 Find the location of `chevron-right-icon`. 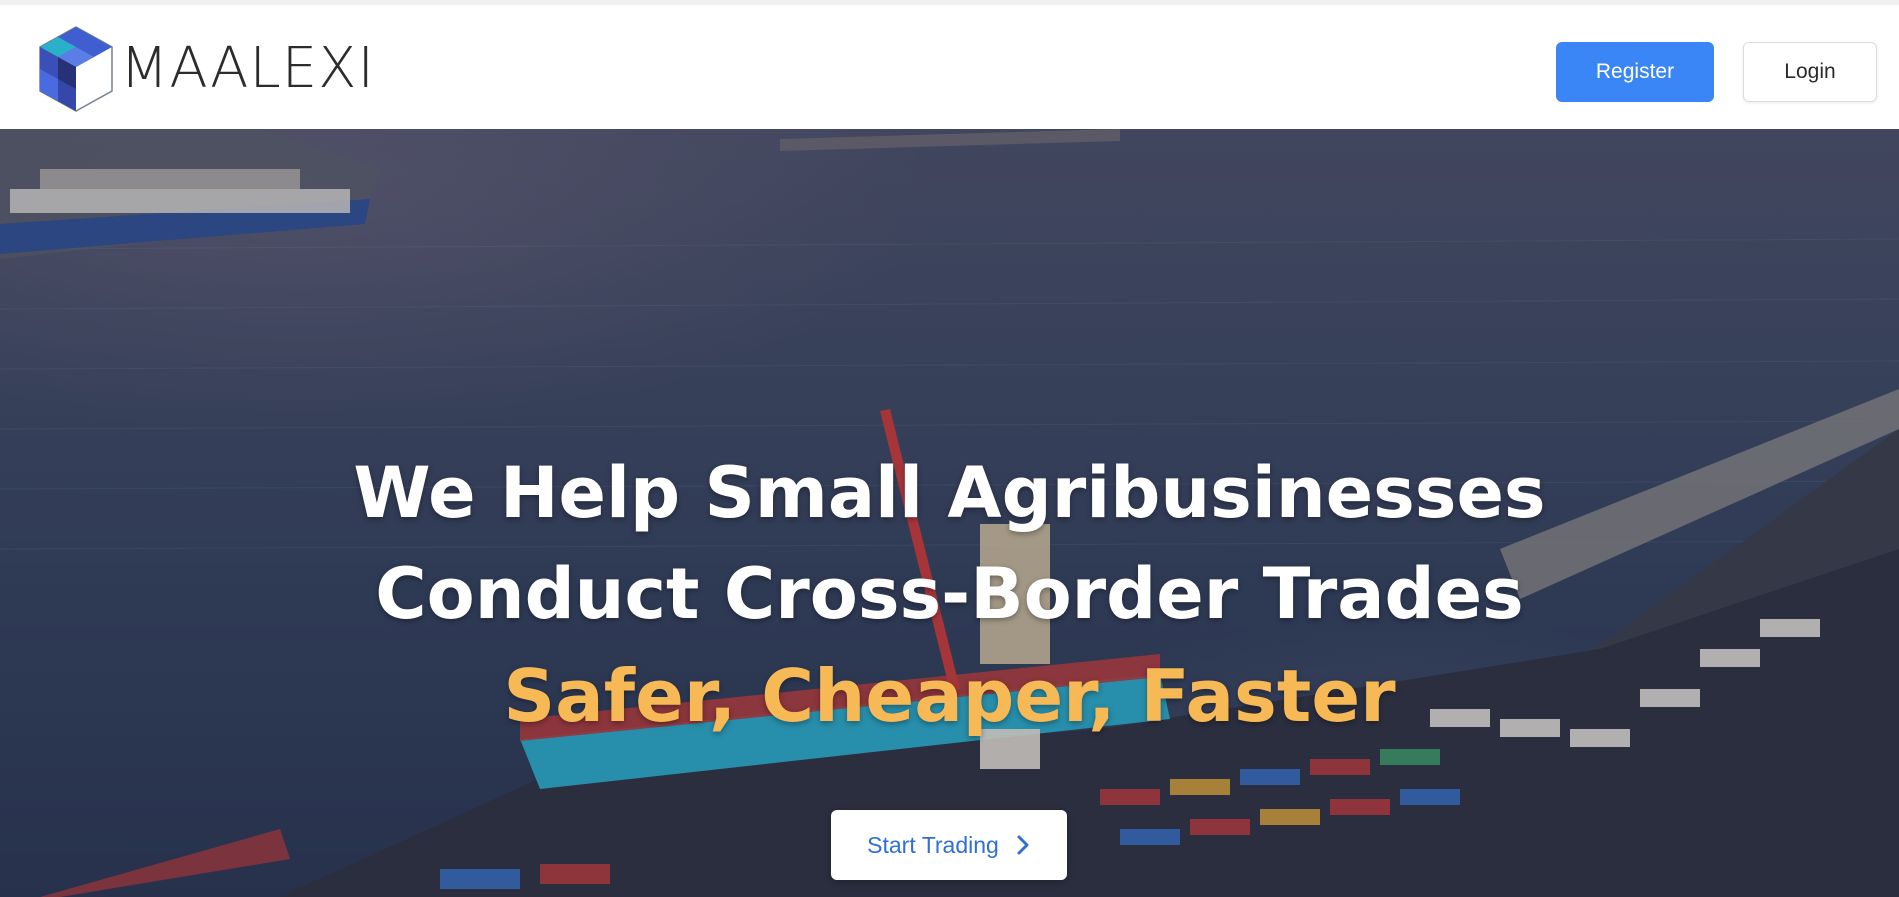

chevron-right-icon is located at coordinates (1023, 845).